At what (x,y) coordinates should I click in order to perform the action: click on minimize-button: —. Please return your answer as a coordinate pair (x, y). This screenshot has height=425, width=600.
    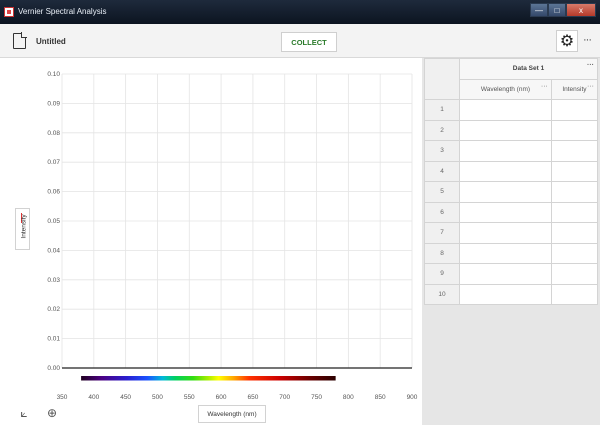
    Looking at the image, I should click on (539, 10).